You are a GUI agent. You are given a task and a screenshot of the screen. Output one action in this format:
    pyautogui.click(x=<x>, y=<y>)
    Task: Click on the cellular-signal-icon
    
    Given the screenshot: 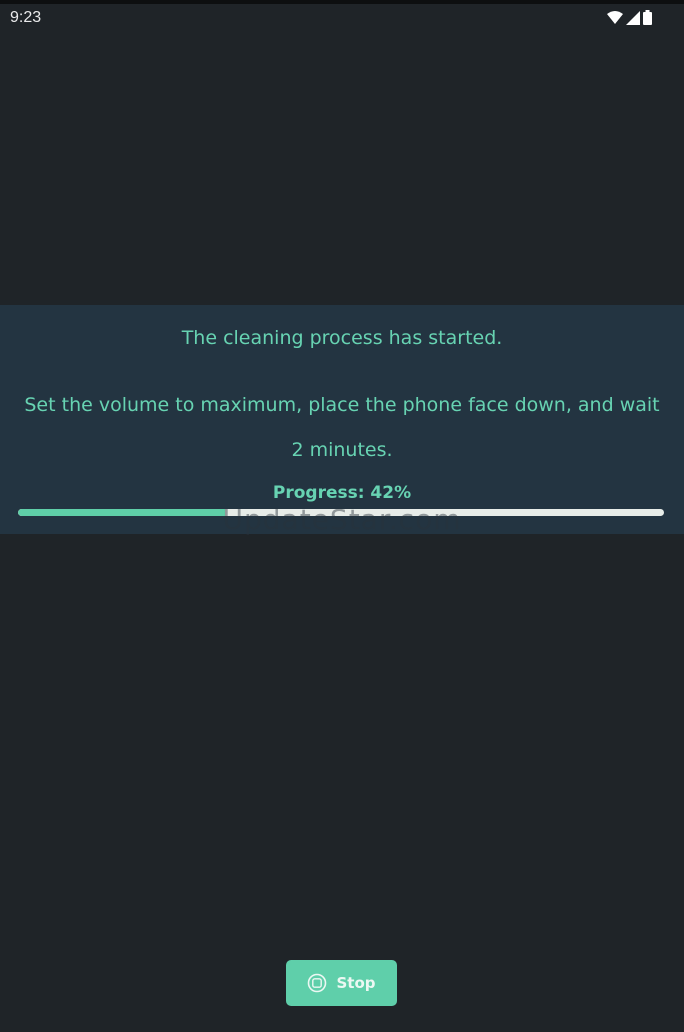 What is the action you would take?
    pyautogui.click(x=633, y=17)
    